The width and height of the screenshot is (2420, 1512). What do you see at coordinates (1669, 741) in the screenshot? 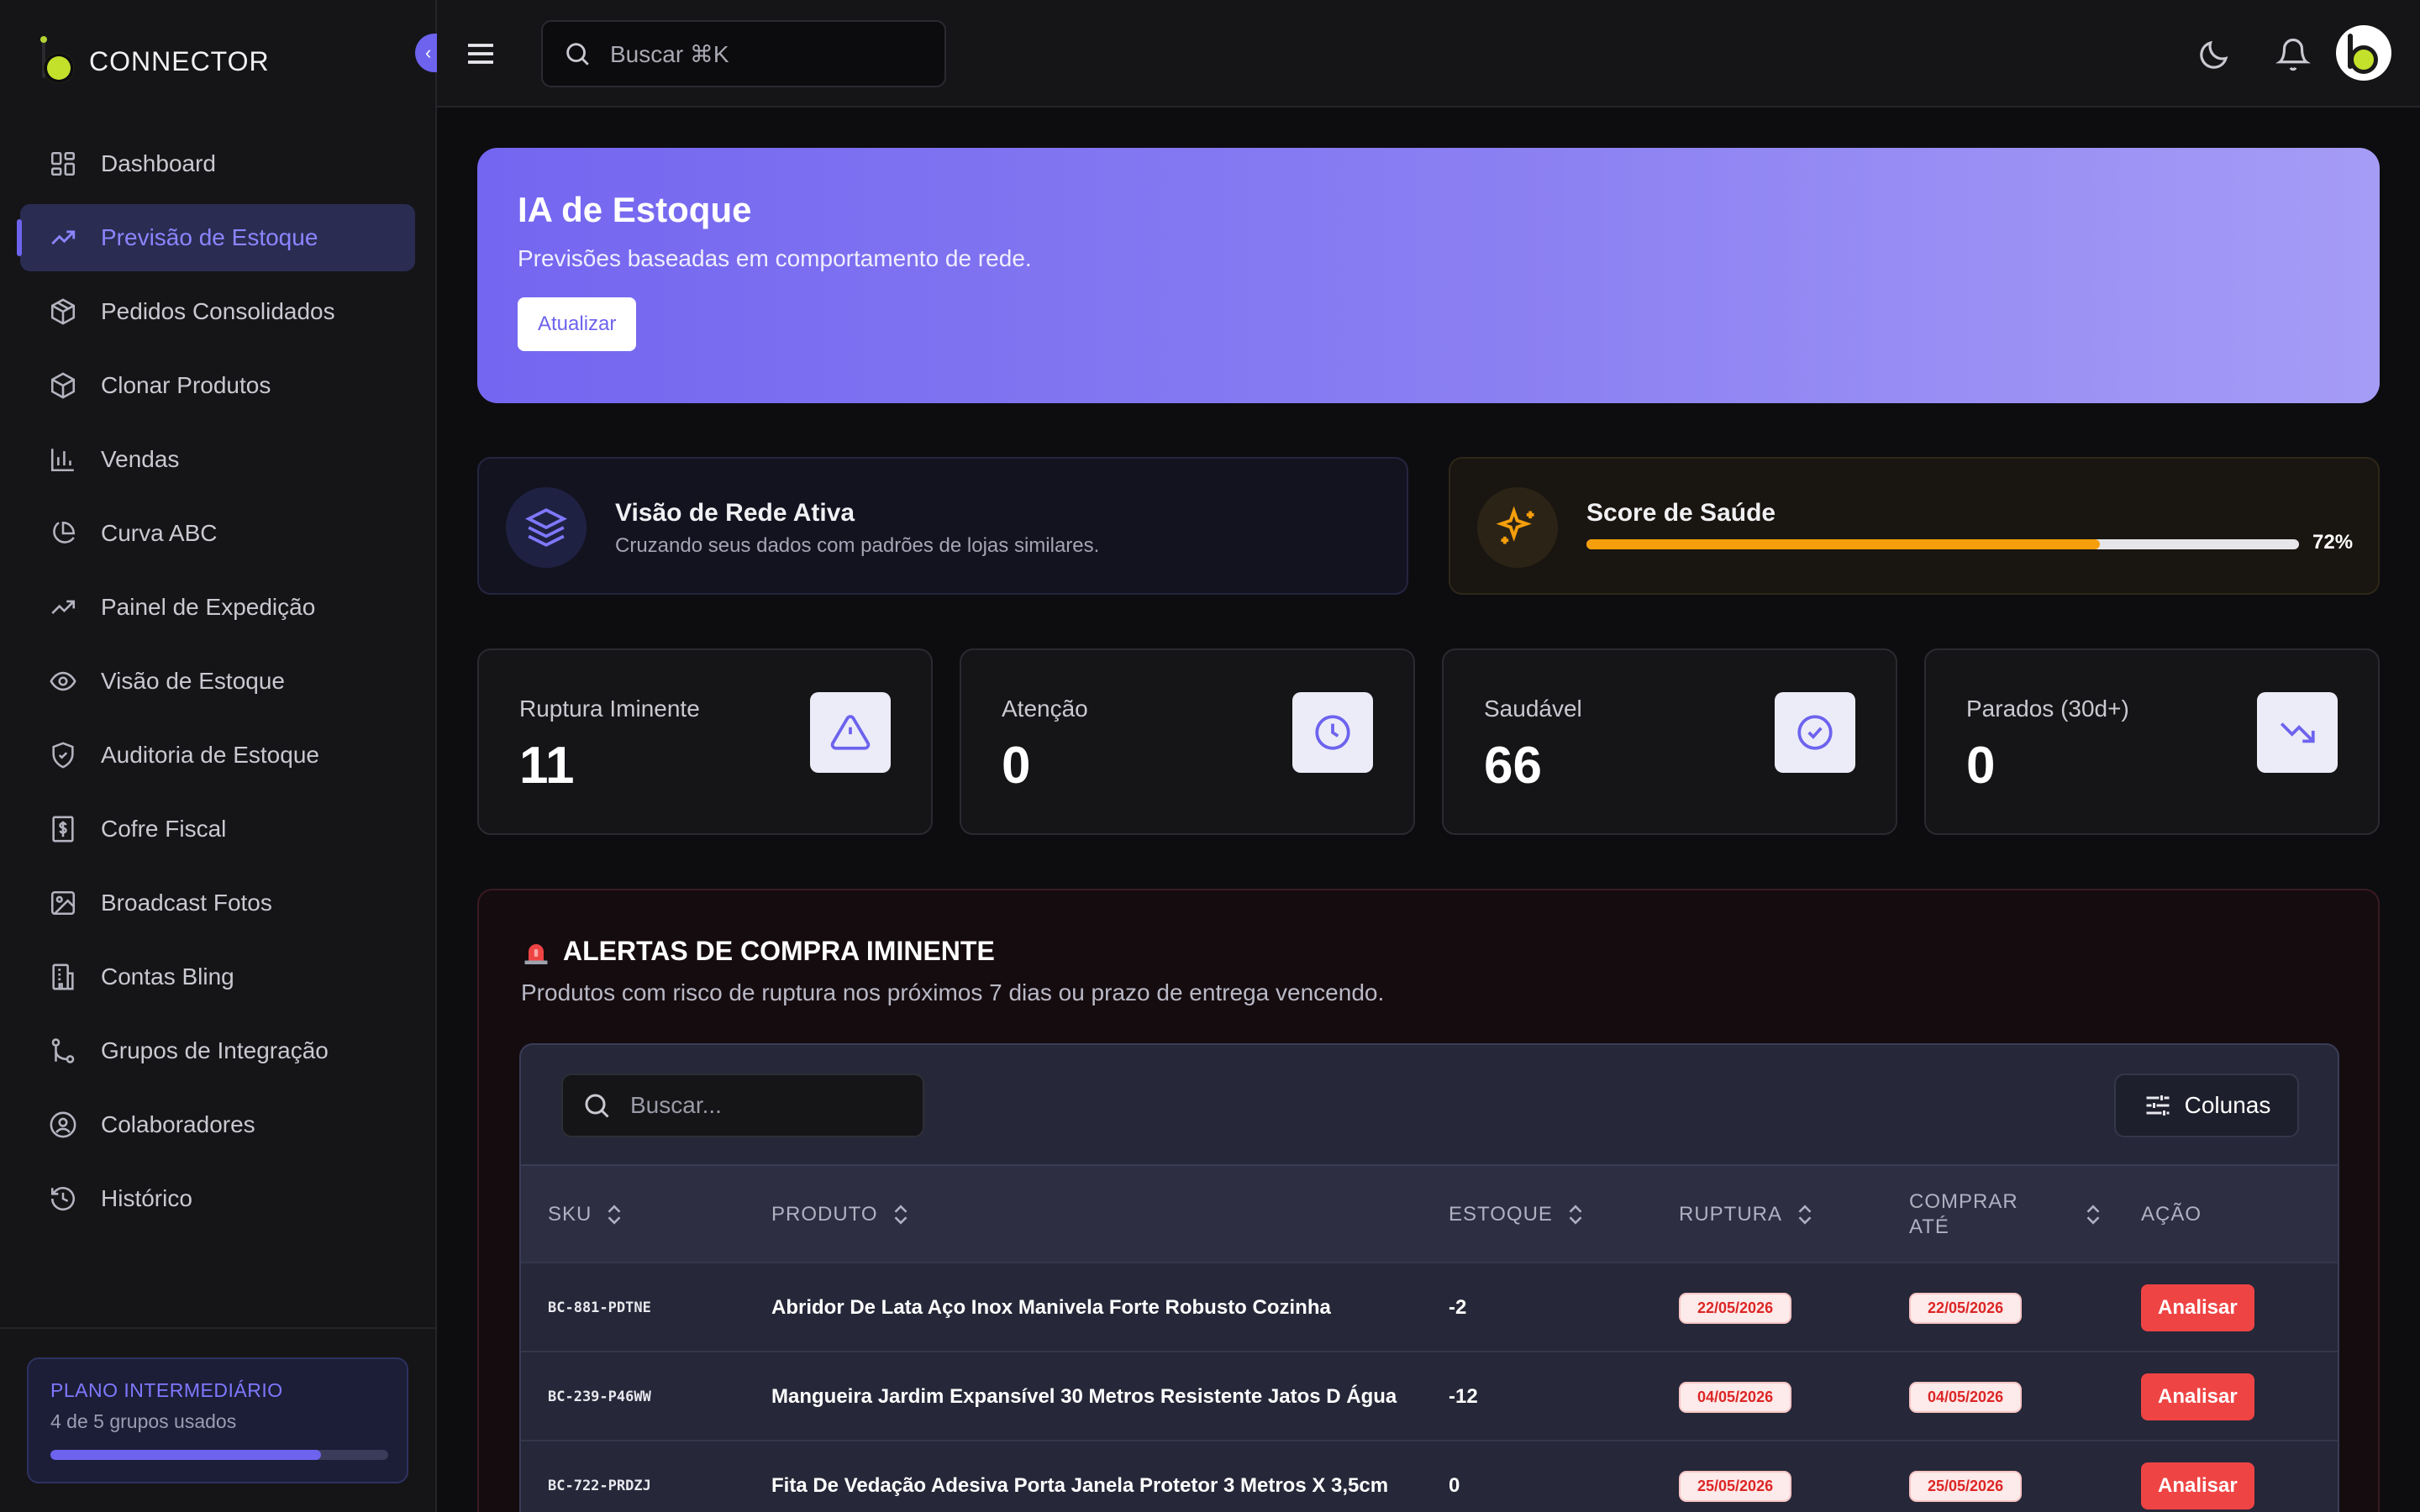
I see `stat-card-saudavel: Saudável 66` at bounding box center [1669, 741].